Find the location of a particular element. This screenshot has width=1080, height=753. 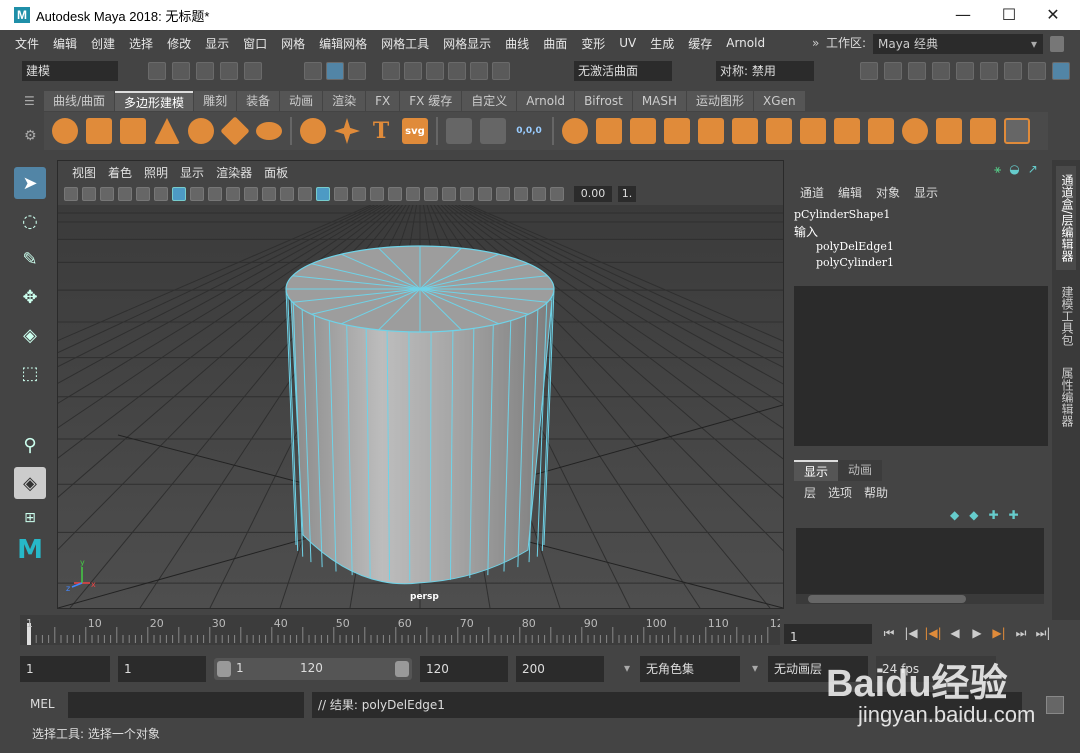

panel-link-icon: ⚹ is located at coordinates (997, 169).